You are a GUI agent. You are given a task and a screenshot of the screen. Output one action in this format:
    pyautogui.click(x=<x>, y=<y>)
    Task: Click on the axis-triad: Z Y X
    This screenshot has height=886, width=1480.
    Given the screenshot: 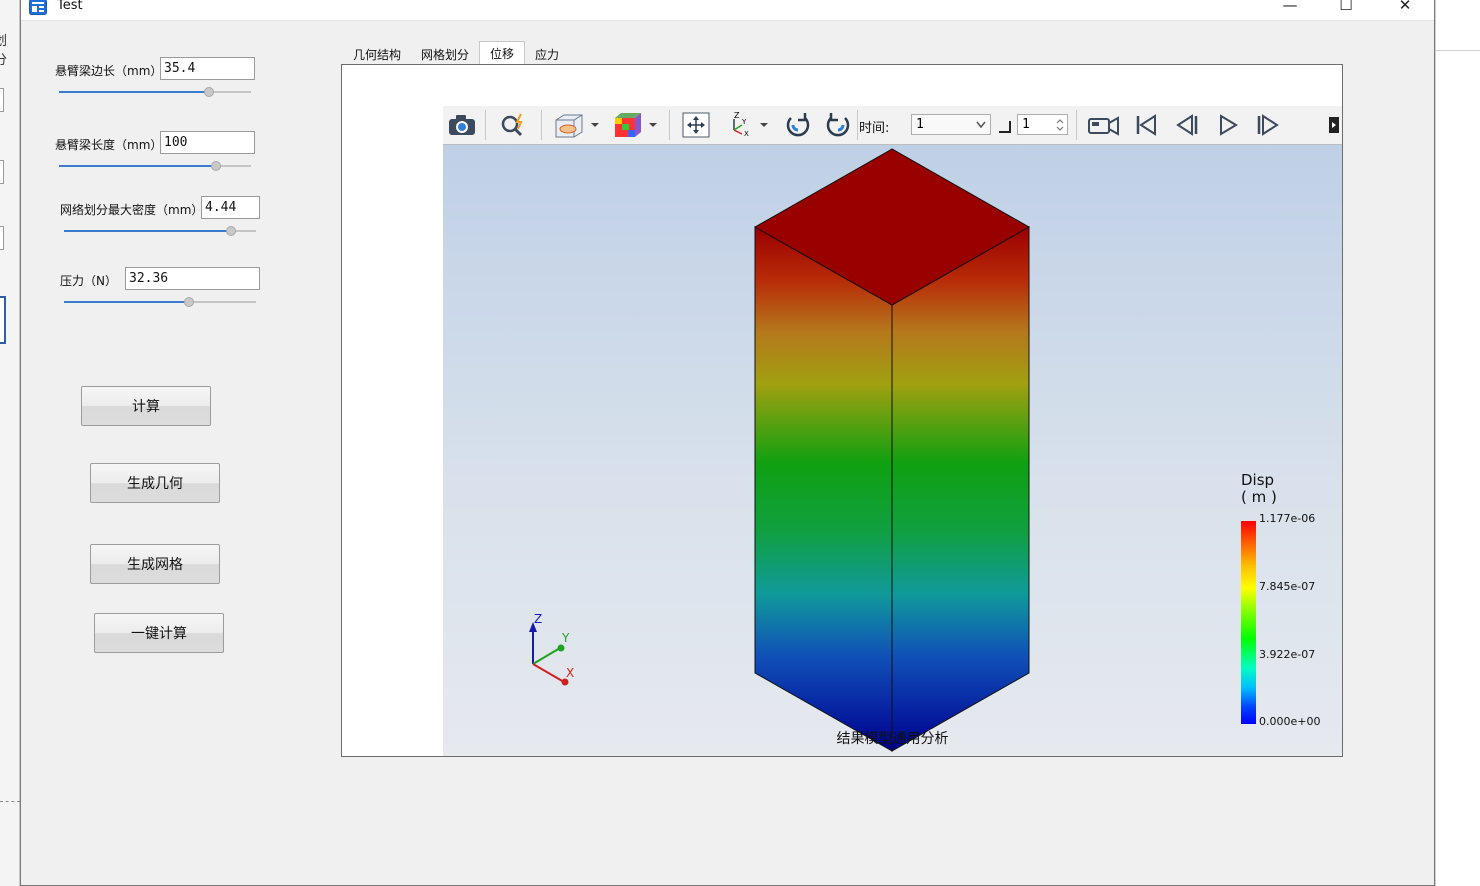 What is the action you would take?
    pyautogui.click(x=551, y=649)
    